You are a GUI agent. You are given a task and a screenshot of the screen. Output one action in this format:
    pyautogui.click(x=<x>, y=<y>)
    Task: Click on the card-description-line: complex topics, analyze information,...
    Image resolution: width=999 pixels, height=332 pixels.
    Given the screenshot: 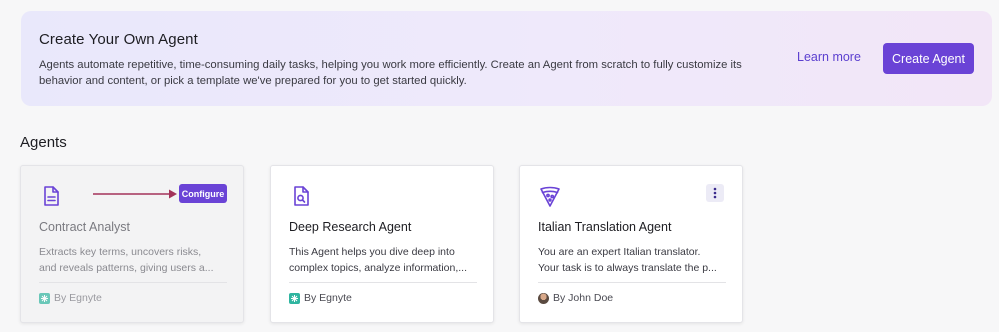 What is the action you would take?
    pyautogui.click(x=378, y=268)
    